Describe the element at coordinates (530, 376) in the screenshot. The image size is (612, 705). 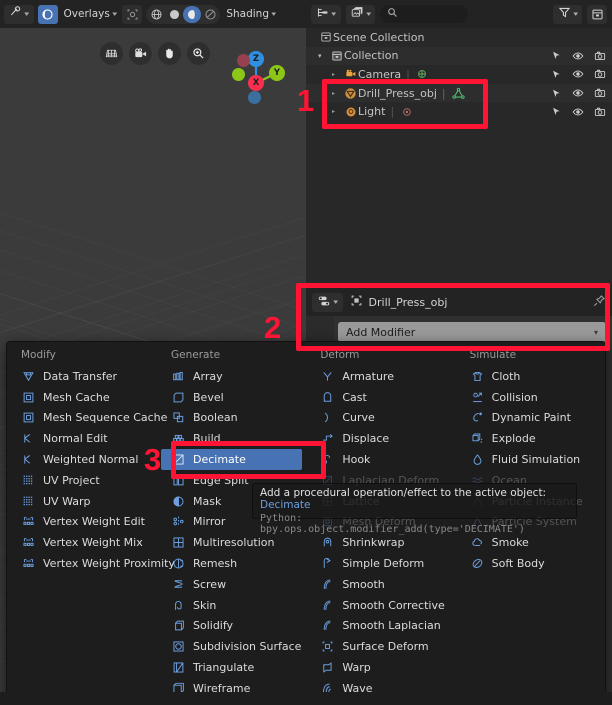
I see `menu-item-cloth: Cloth` at that location.